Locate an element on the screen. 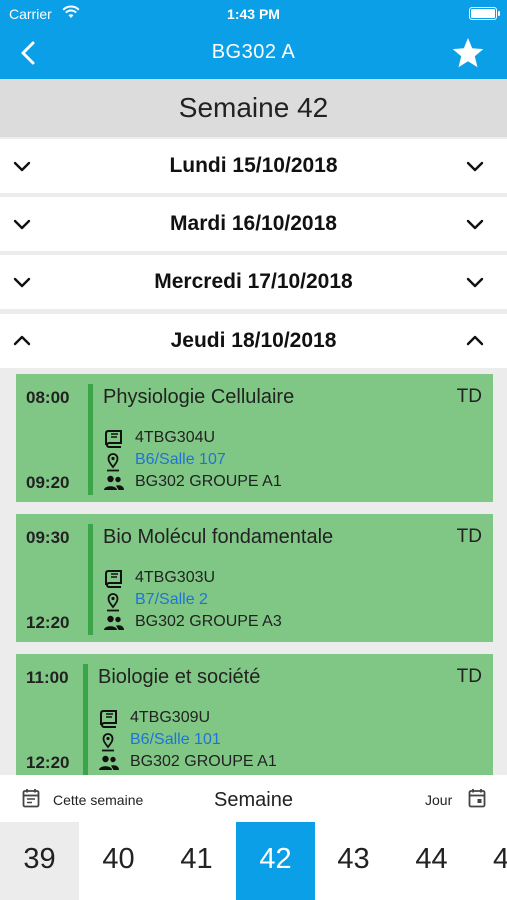 This screenshot has height=900, width=507. course-start-time: 09:30 is located at coordinates (48, 537).